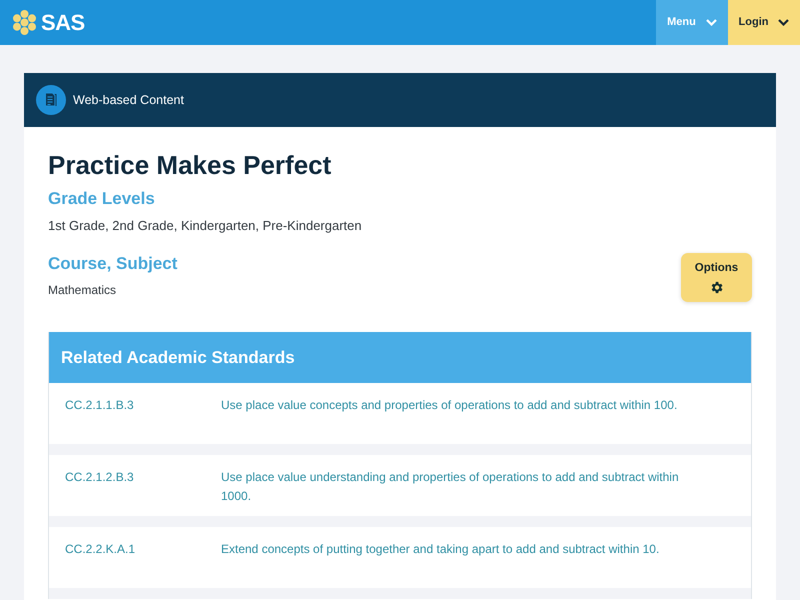 The image size is (800, 600). What do you see at coordinates (135, 487) in the screenshot?
I see `standard-code: CC.2.1.2.B.3` at bounding box center [135, 487].